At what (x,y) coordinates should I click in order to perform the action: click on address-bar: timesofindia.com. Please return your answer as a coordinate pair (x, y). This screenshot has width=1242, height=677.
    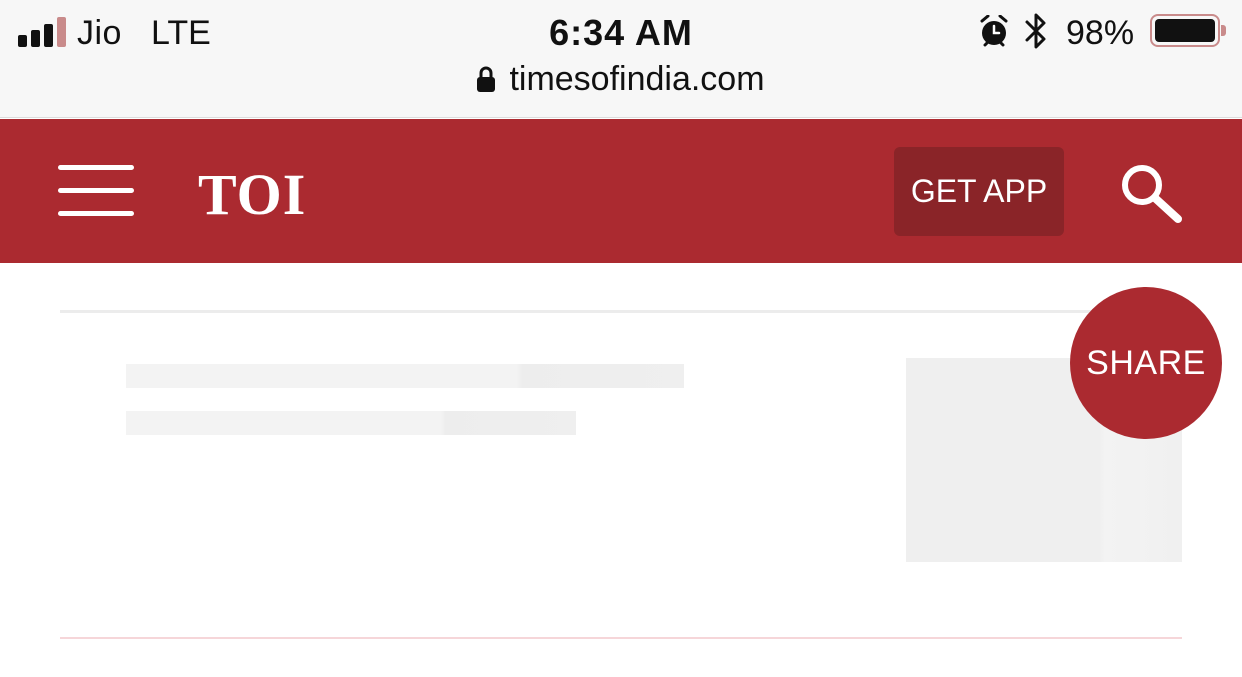
    Looking at the image, I should click on (621, 79).